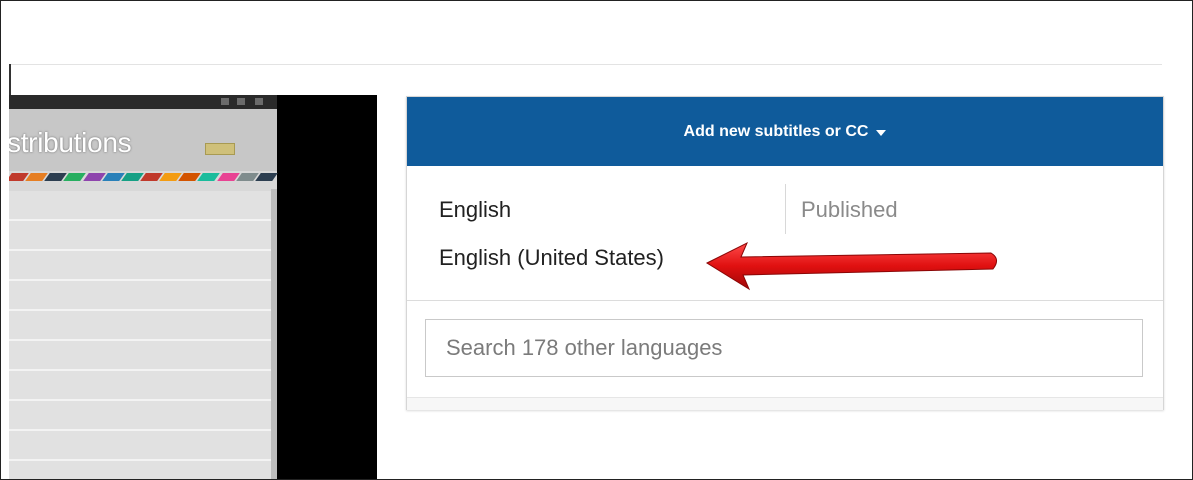 The width and height of the screenshot is (1193, 480). I want to click on video-window-titlebar, so click(143, 102).